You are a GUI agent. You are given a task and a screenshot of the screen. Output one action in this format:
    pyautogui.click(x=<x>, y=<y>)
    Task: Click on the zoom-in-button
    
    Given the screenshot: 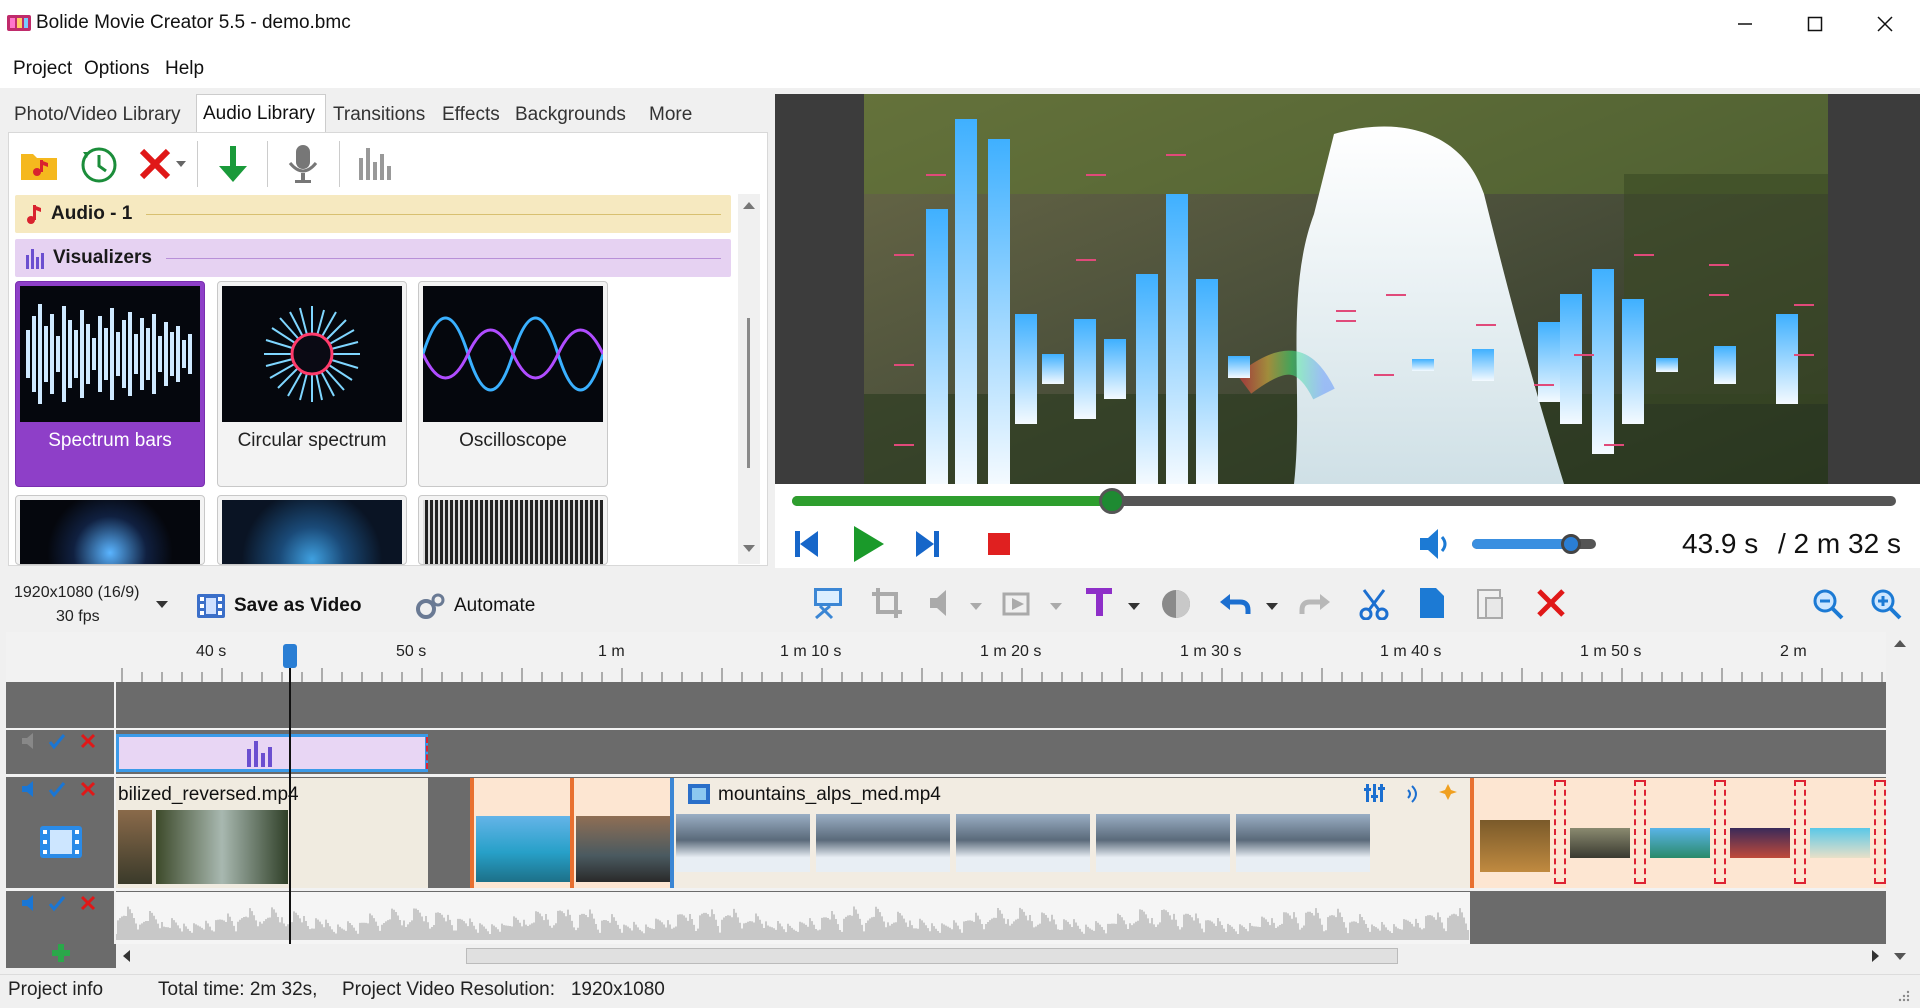 What is the action you would take?
    pyautogui.click(x=1886, y=606)
    